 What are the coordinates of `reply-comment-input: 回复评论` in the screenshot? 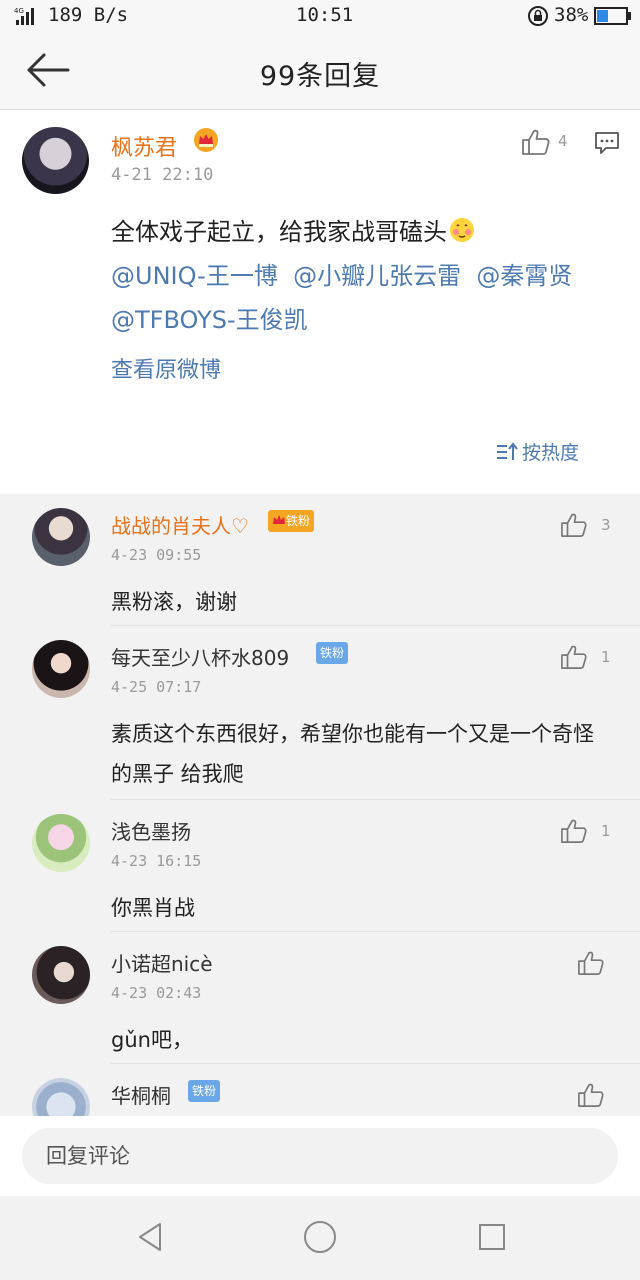 It's located at (320, 1156).